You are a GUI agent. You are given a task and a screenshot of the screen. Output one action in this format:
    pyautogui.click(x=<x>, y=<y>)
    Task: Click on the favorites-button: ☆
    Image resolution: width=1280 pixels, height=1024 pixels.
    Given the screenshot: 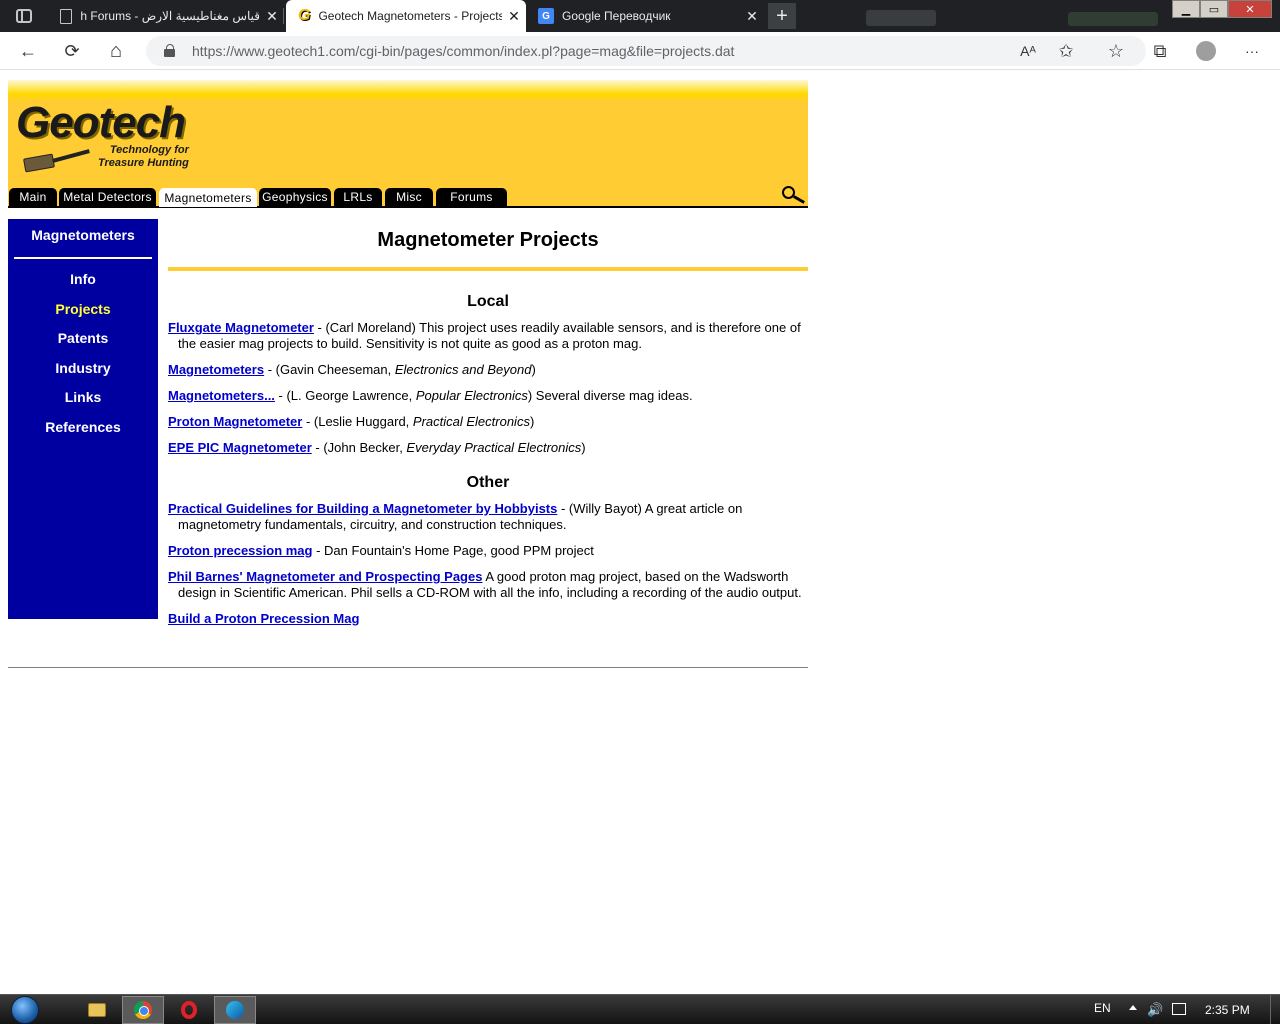 What is the action you would take?
    pyautogui.click(x=1116, y=51)
    